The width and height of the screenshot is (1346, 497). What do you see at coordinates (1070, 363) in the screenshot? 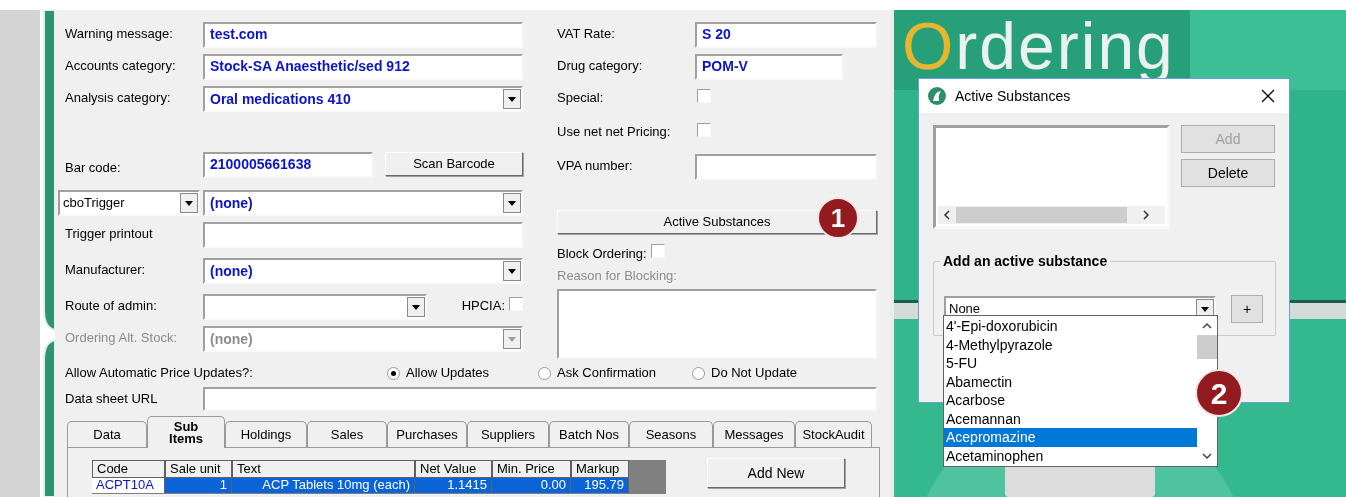
I see `dropdown-option: 5-FU` at bounding box center [1070, 363].